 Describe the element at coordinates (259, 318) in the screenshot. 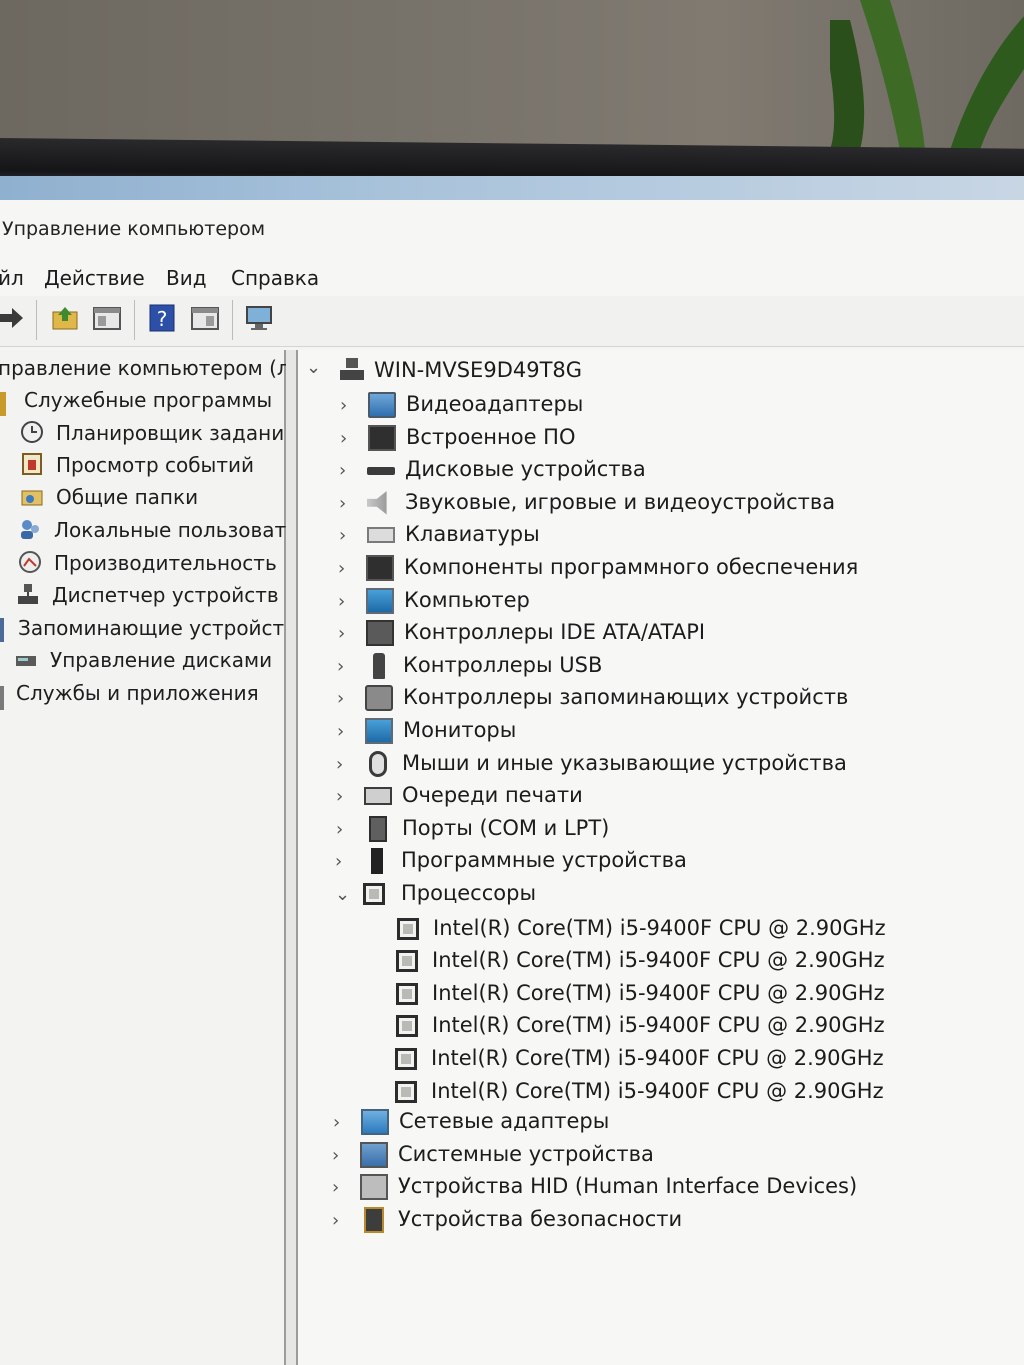

I see `monitor-scan-icon` at that location.